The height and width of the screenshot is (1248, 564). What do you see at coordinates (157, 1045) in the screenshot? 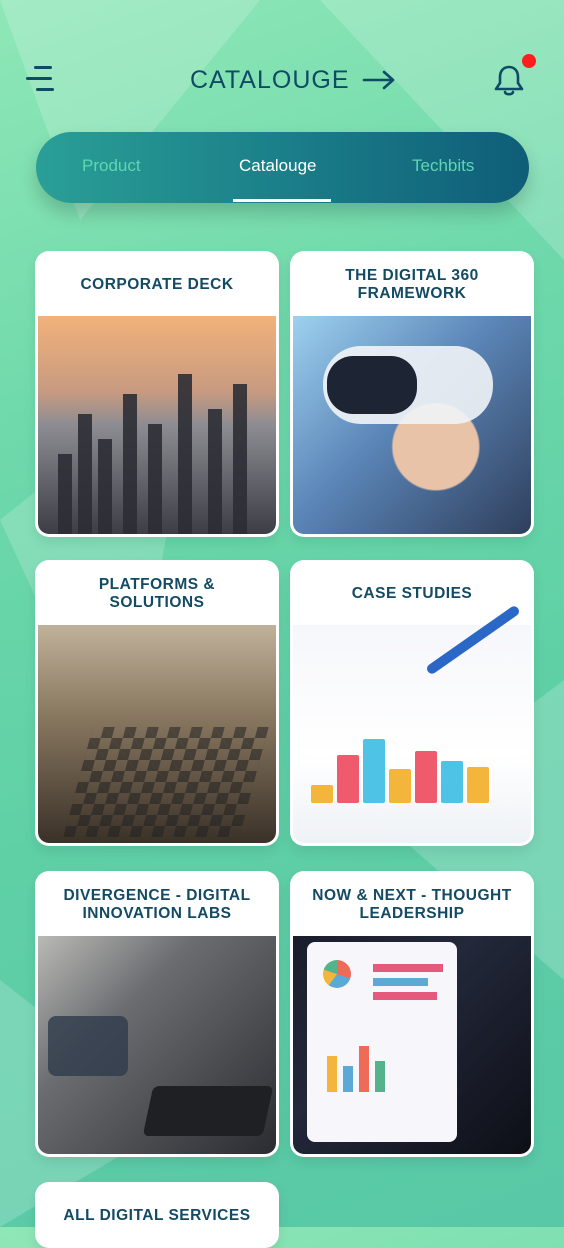
I see `office-laptop-image` at bounding box center [157, 1045].